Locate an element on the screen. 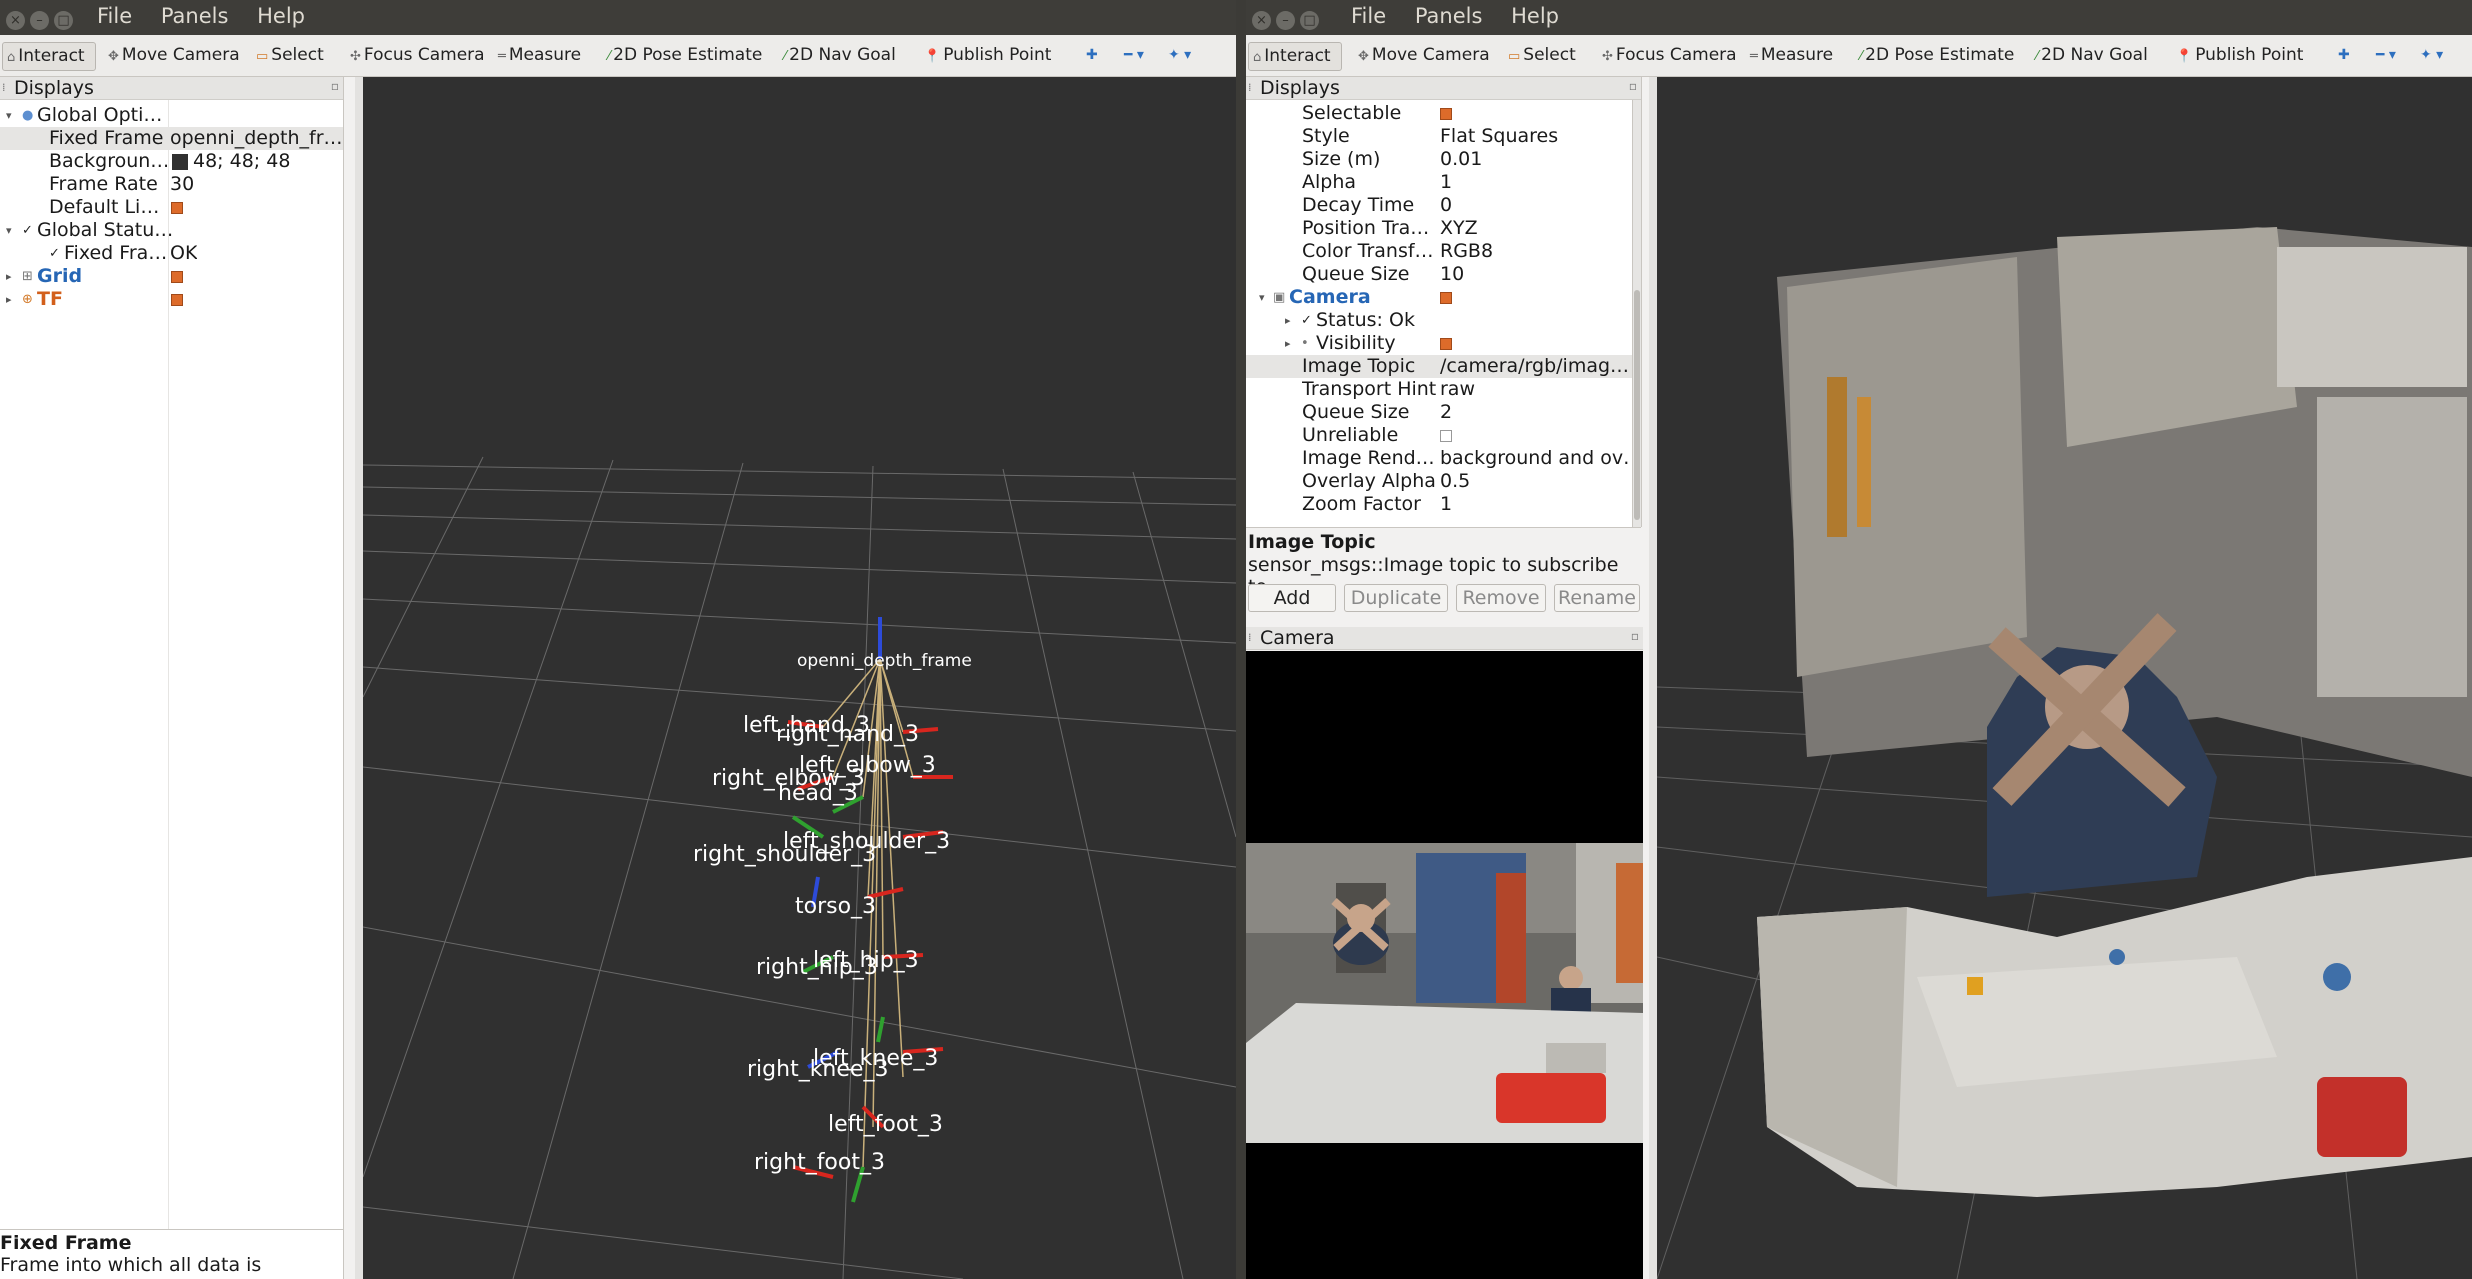  display-row-tf: ▸ ⊕ TF is located at coordinates (171, 299).